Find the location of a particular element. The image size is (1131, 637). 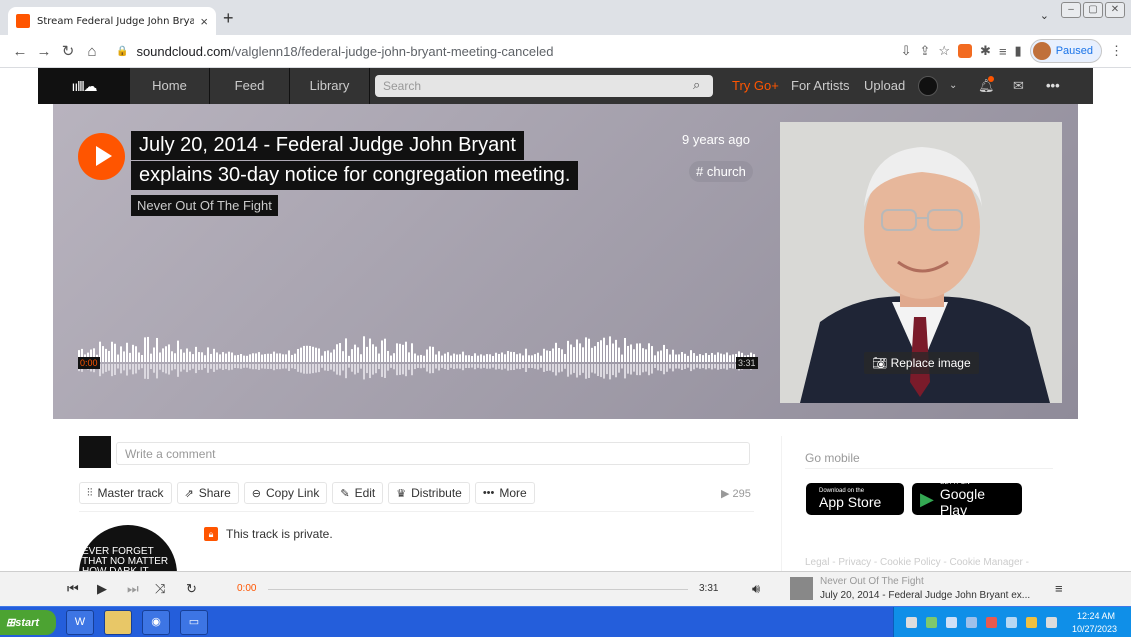

tab-close-icon: × is located at coordinates (204, 21).